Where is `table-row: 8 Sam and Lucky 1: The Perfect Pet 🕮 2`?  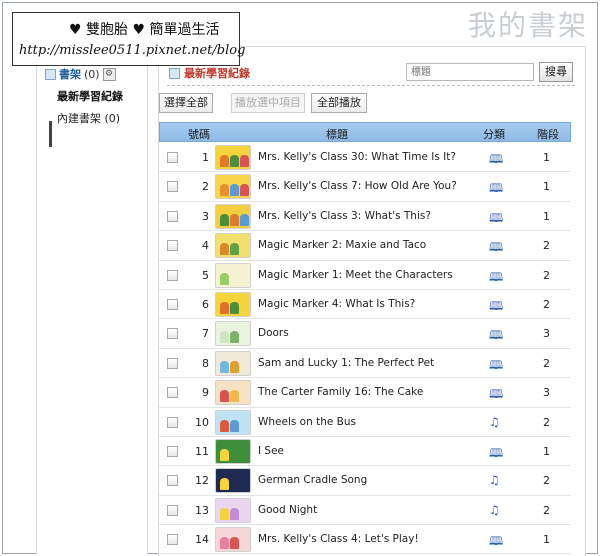
table-row: 8 Sam and Lucky 1: The Perfect Pet 🕮 2 is located at coordinates (365, 364).